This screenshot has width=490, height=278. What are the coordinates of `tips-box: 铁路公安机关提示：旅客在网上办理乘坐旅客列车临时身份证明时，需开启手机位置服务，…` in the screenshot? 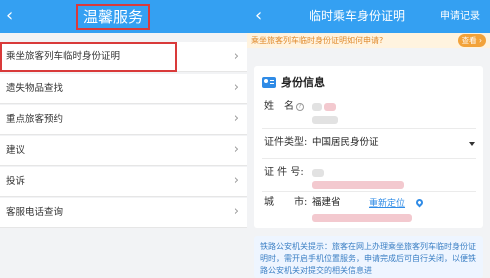 It's located at (368, 257).